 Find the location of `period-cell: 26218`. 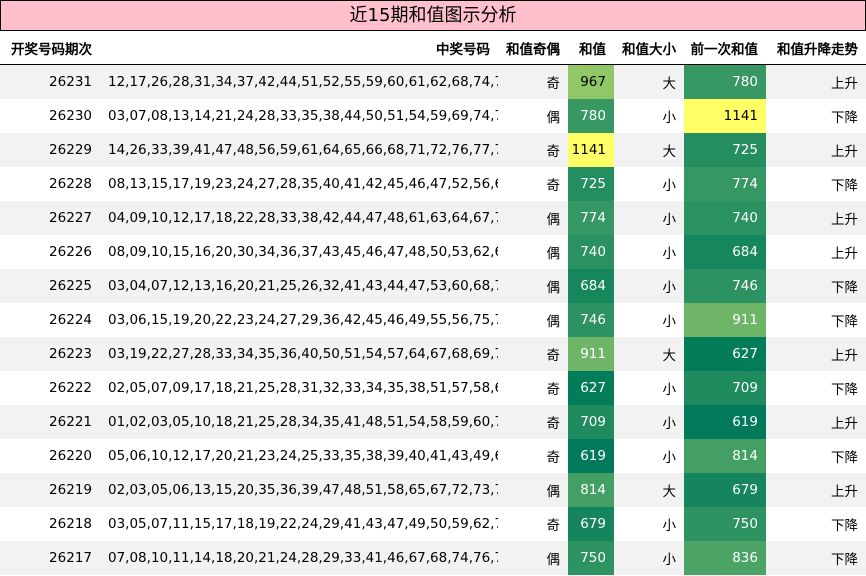

period-cell: 26218 is located at coordinates (70, 524).